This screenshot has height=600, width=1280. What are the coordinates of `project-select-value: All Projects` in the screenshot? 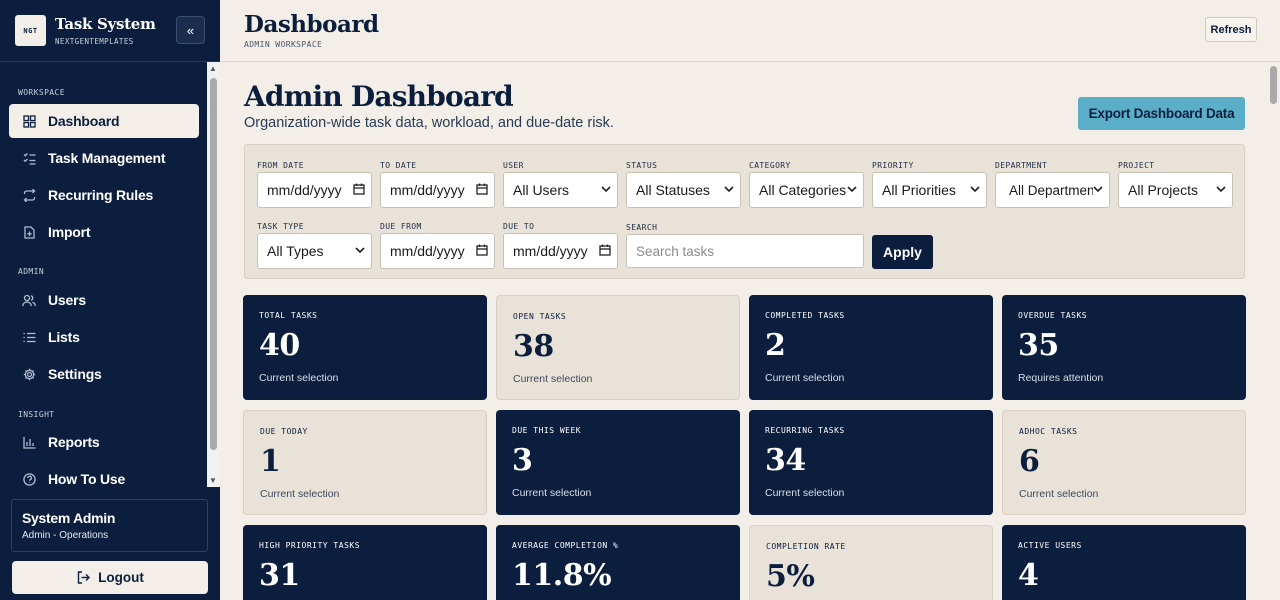 It's located at (1163, 190).